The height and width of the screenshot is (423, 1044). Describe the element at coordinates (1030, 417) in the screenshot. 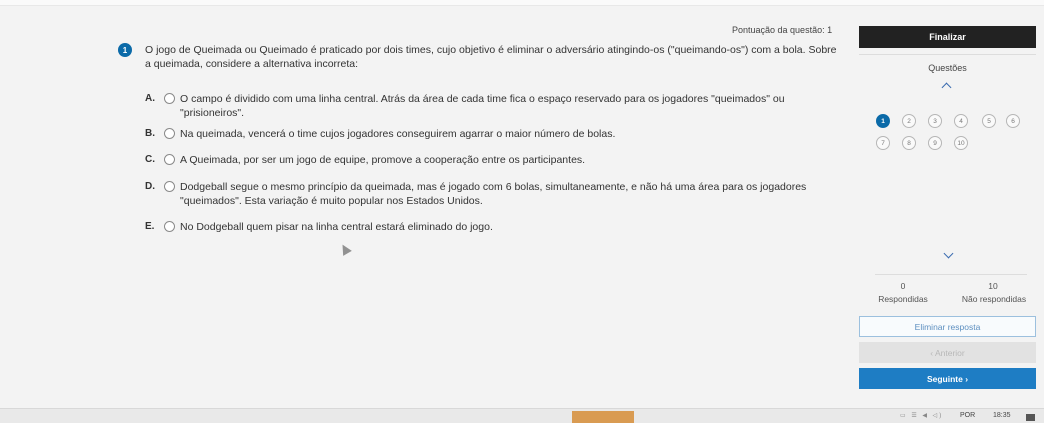

I see `notification-icon` at that location.